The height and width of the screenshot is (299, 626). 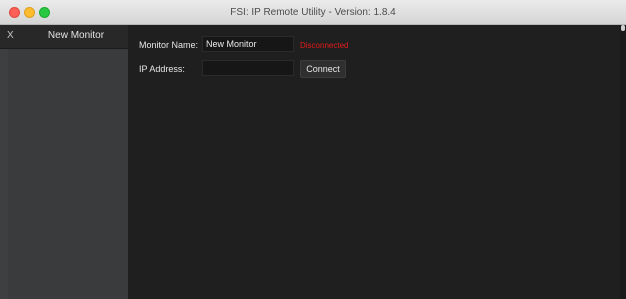 I want to click on ip-address-input, so click(x=248, y=68).